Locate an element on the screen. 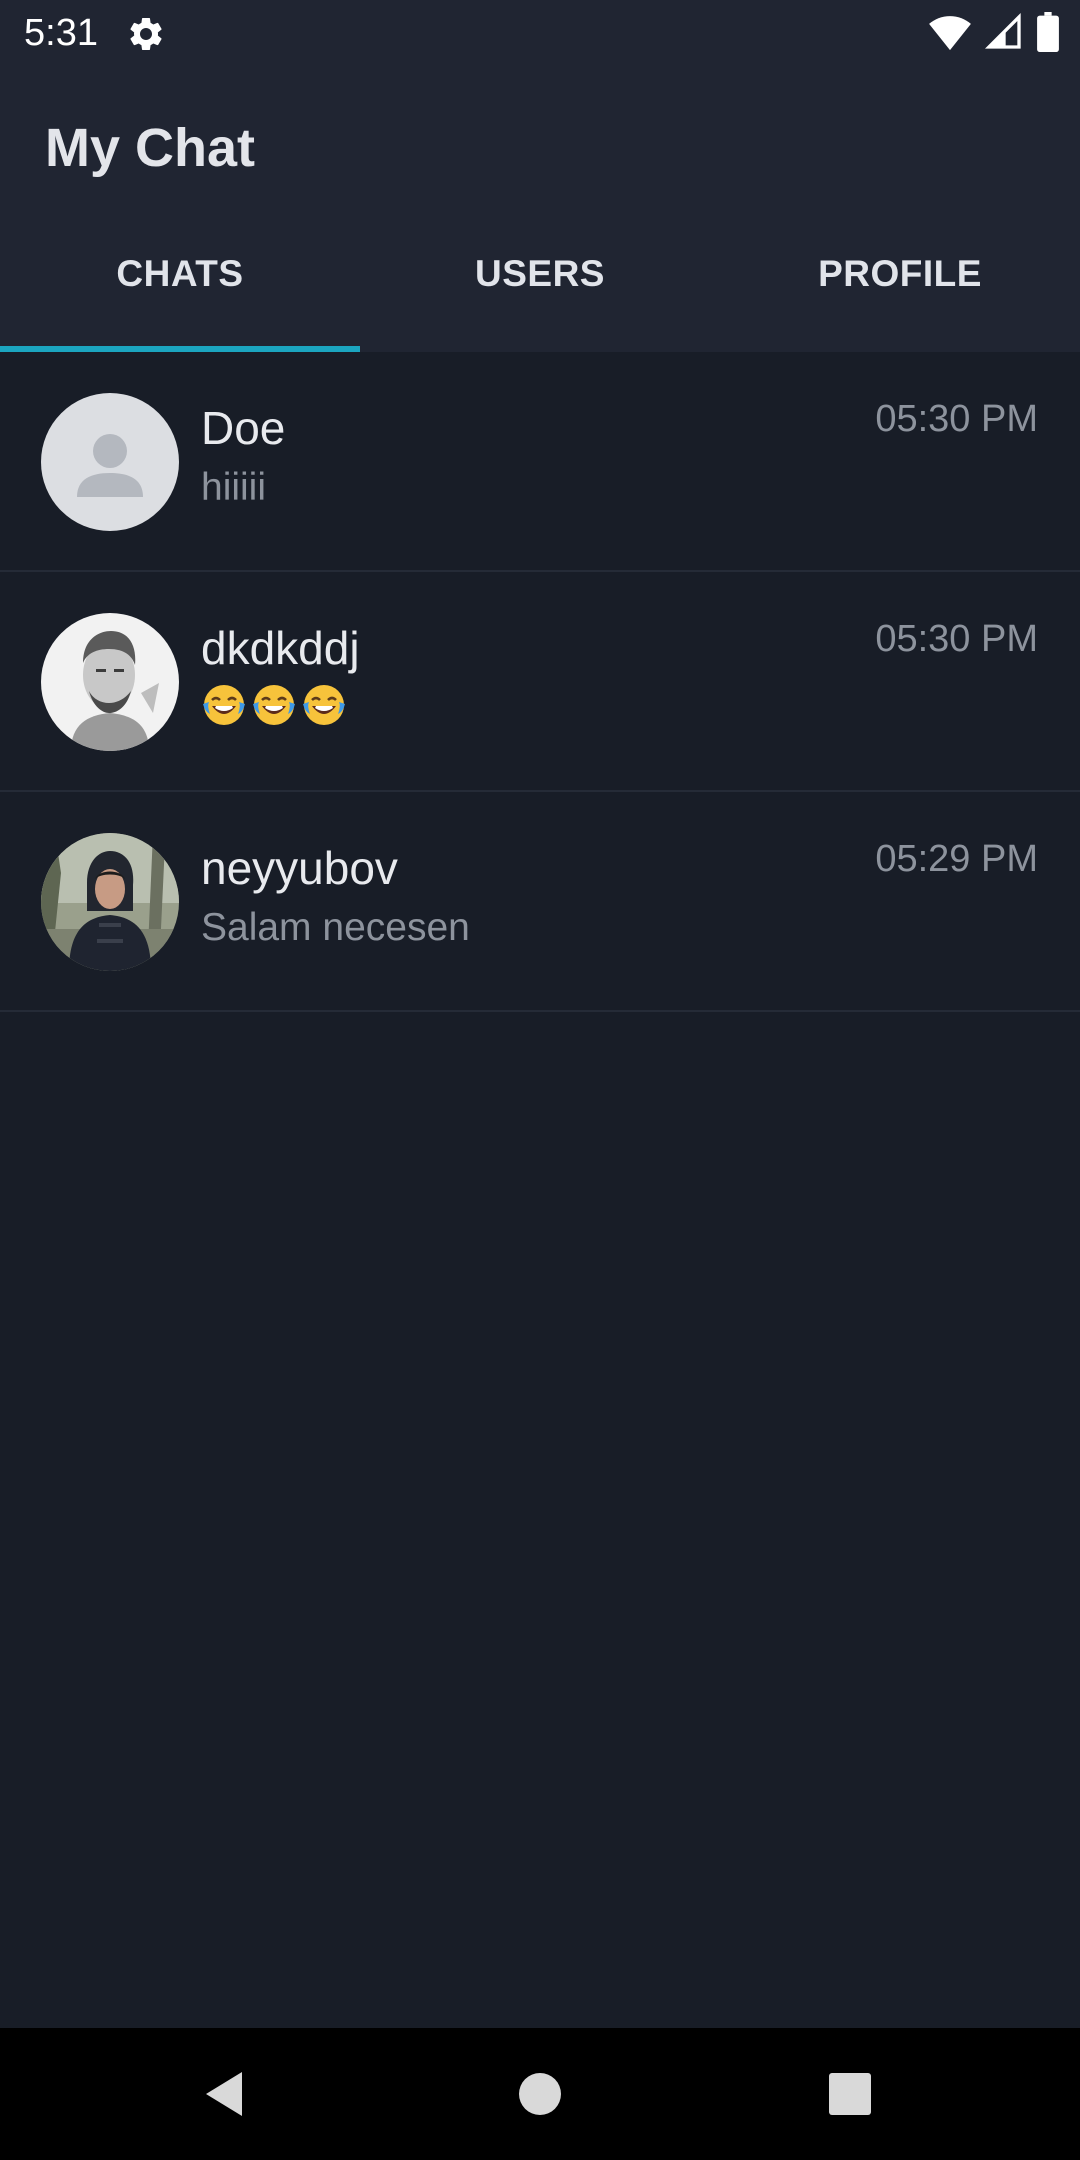 The image size is (1080, 2160). tab-label: PROFILE is located at coordinates (900, 273).